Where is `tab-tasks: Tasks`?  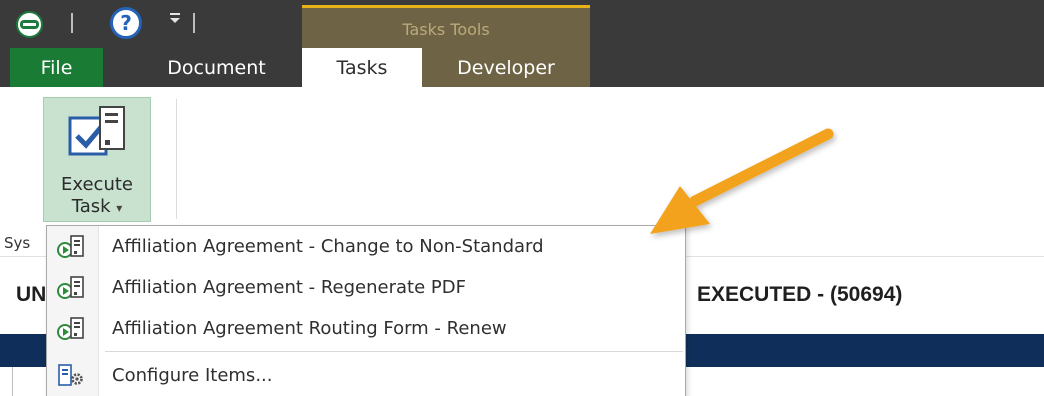 tab-tasks: Tasks is located at coordinates (362, 67).